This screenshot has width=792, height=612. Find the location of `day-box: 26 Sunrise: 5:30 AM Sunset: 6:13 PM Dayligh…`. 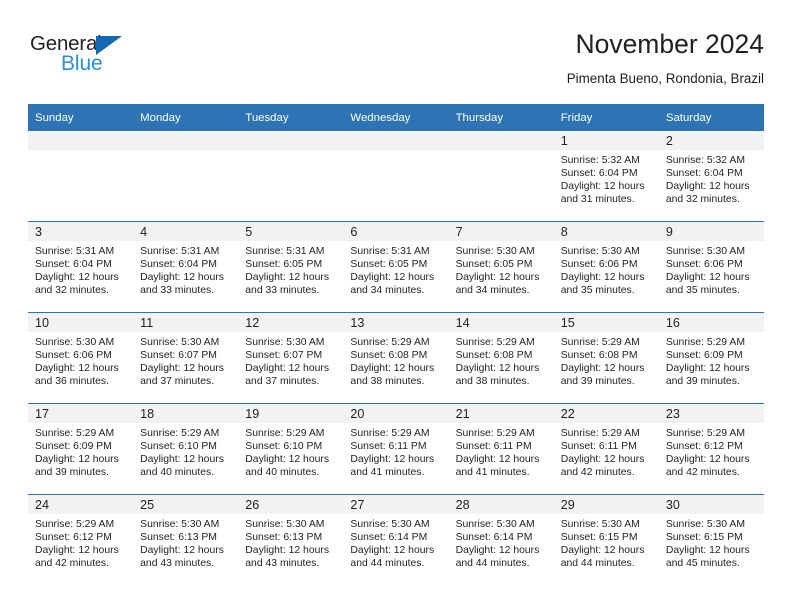

day-box: 26 Sunrise: 5:30 AM Sunset: 6:13 PM Dayligh… is located at coordinates (291, 539).